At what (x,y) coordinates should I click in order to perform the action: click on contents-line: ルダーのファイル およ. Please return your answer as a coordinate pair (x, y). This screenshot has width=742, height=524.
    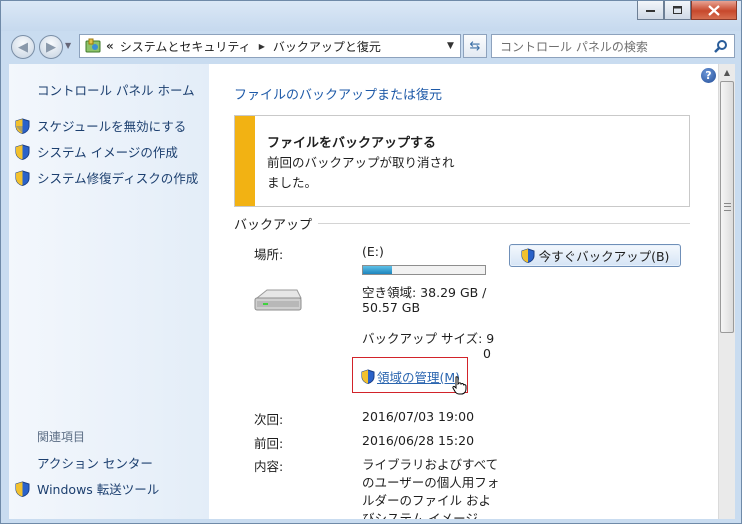
    Looking at the image, I should click on (426, 500).